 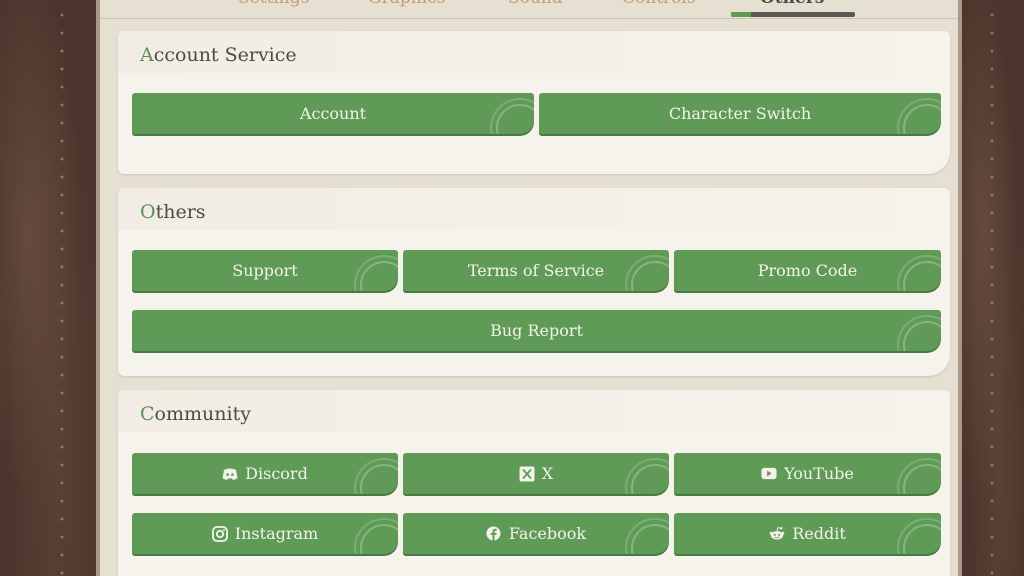 I want to click on bottom-tab-edge, so click(x=152, y=573).